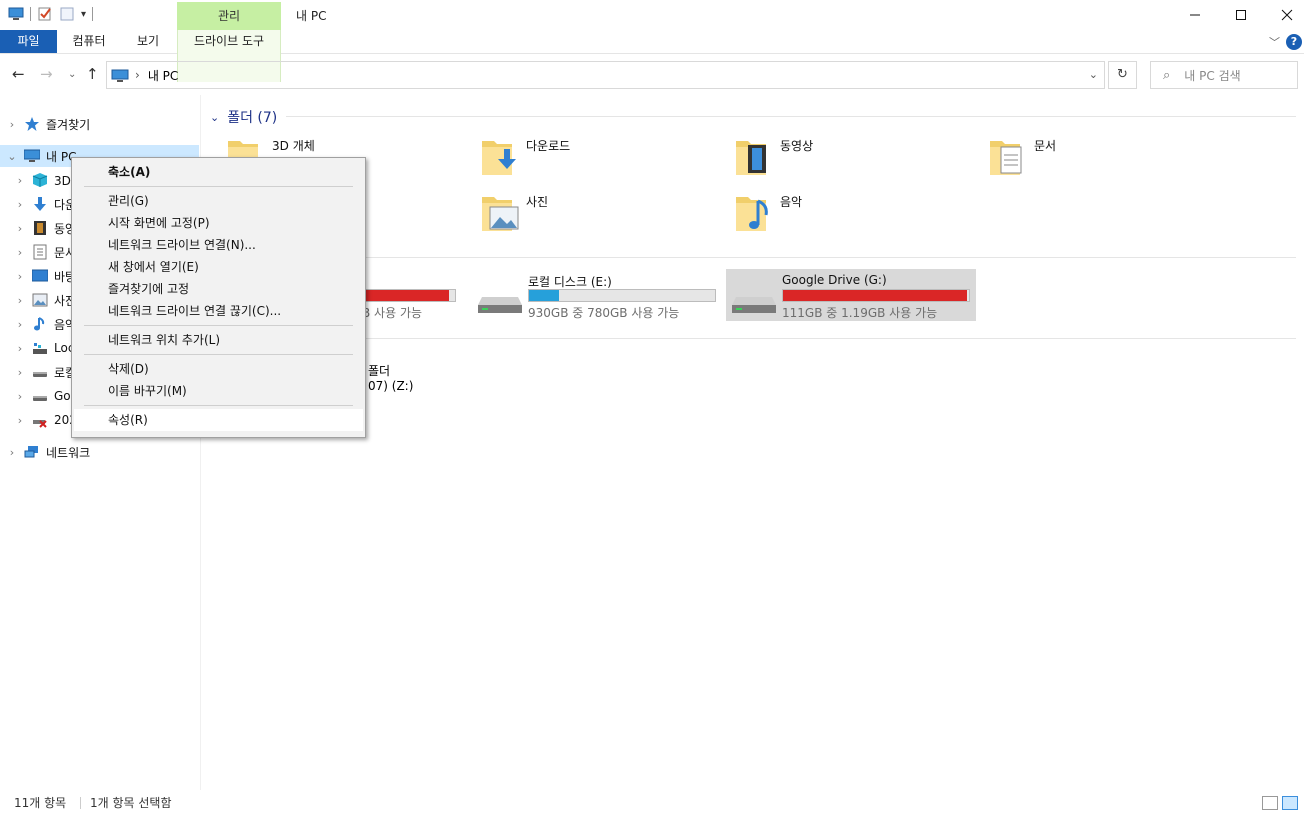  Describe the element at coordinates (1093, 74) in the screenshot. I see `address-dropdown-icon: ⌄` at that location.